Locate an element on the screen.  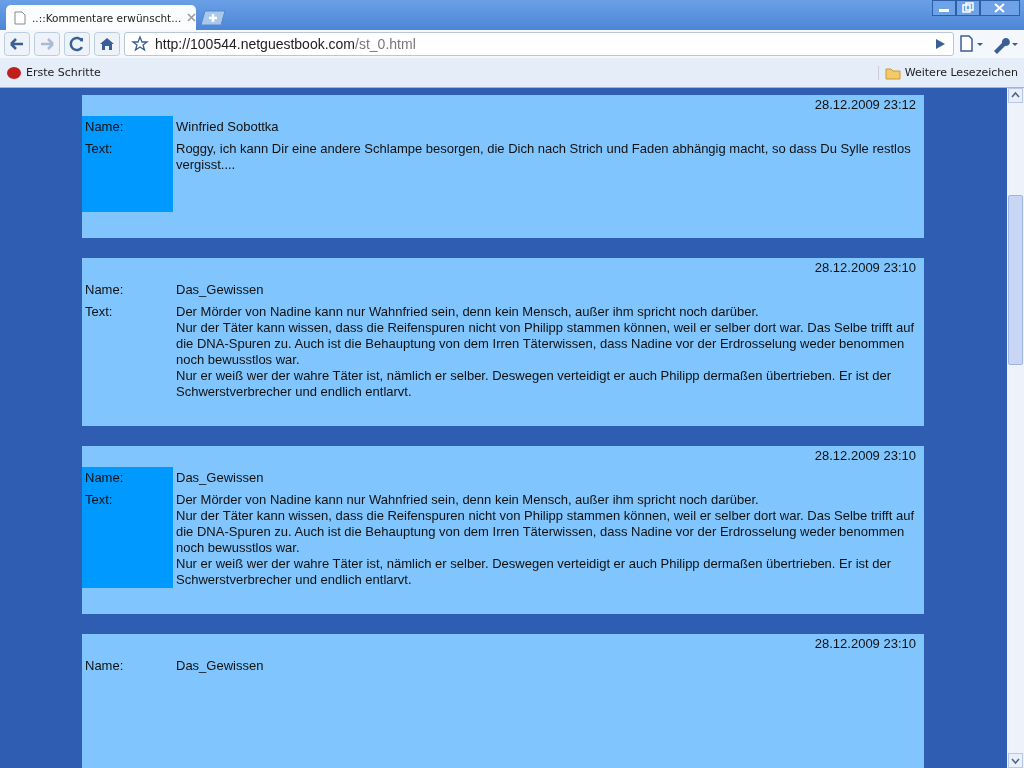
entry-date: 28.12.2009 23:12 is located at coordinates (865, 105).